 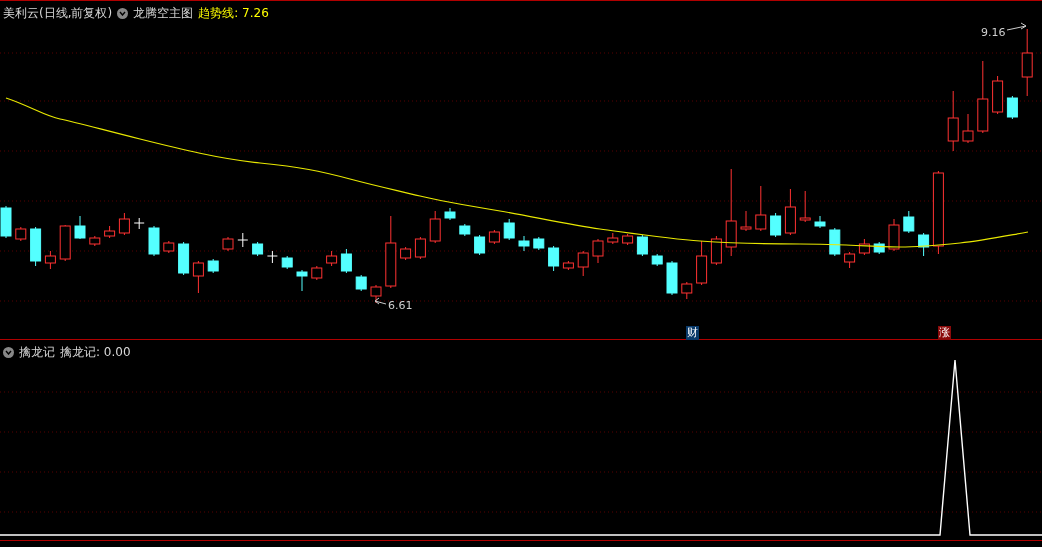 What do you see at coordinates (58, 13) in the screenshot?
I see `security-title: 美利云(日线,前复权)` at bounding box center [58, 13].